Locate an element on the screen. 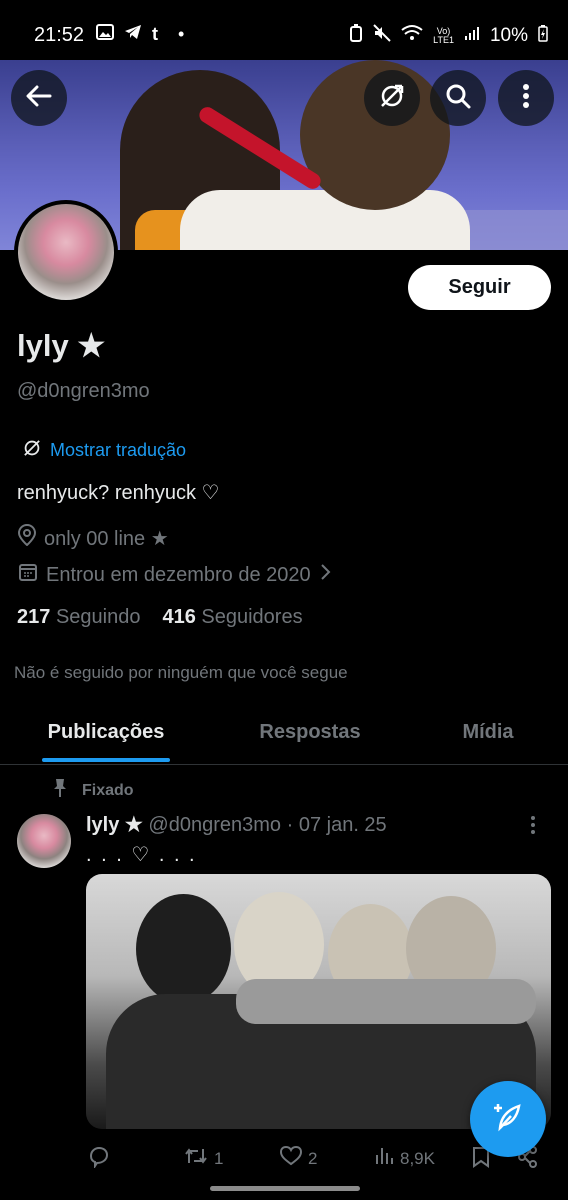 This screenshot has width=568, height=1200. tab-label: Respostas is located at coordinates (310, 731).